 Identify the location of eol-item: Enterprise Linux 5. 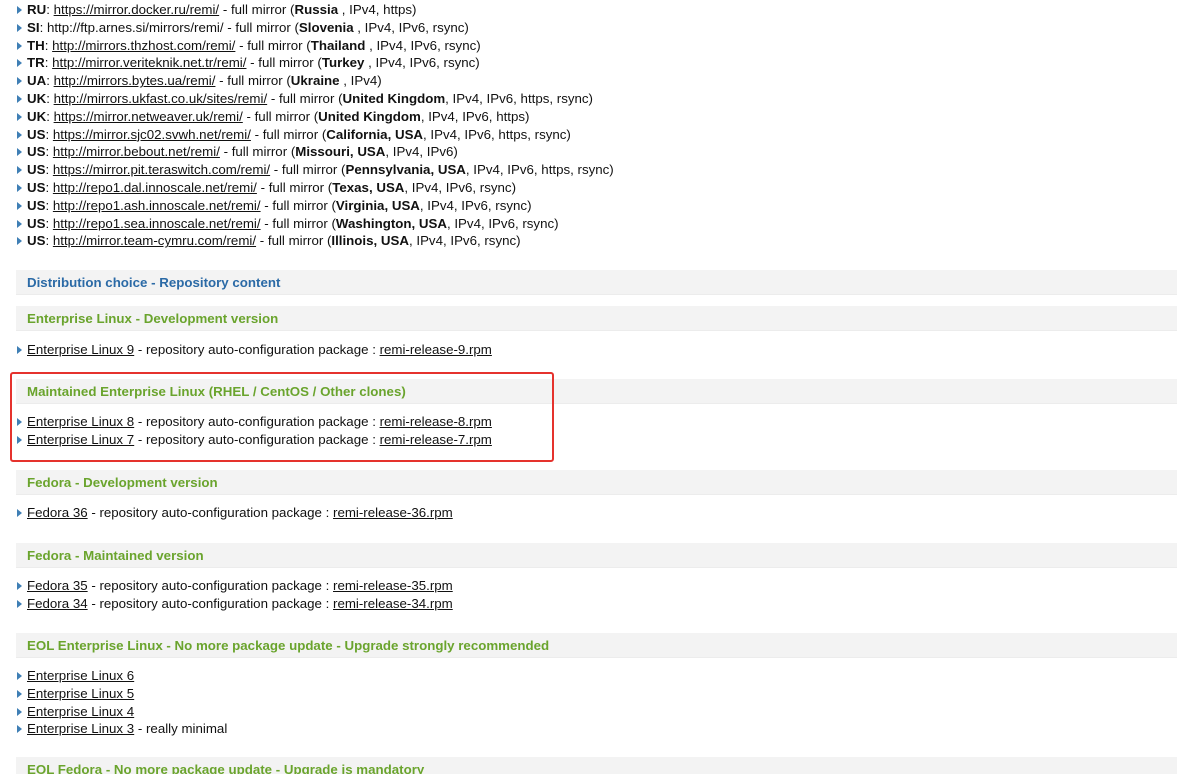
(121, 694).